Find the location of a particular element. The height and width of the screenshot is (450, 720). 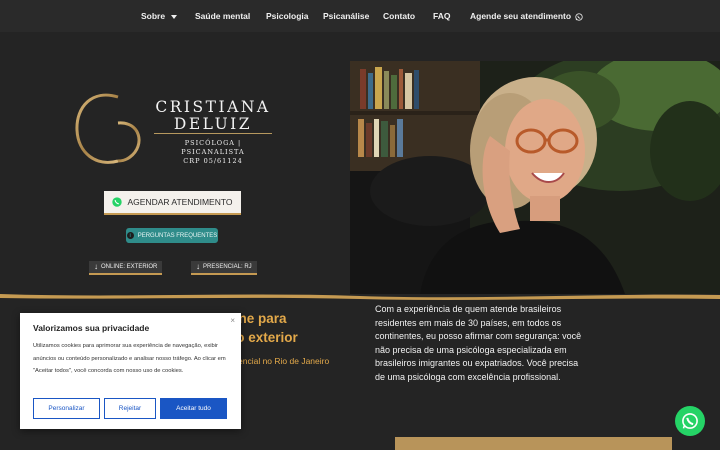

gold-wave-divider is located at coordinates (360, 297).